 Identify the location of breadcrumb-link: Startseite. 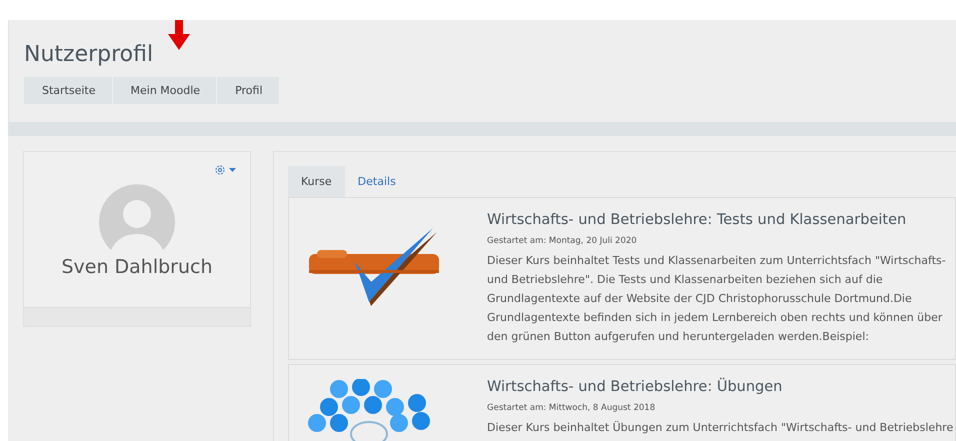
(68, 90).